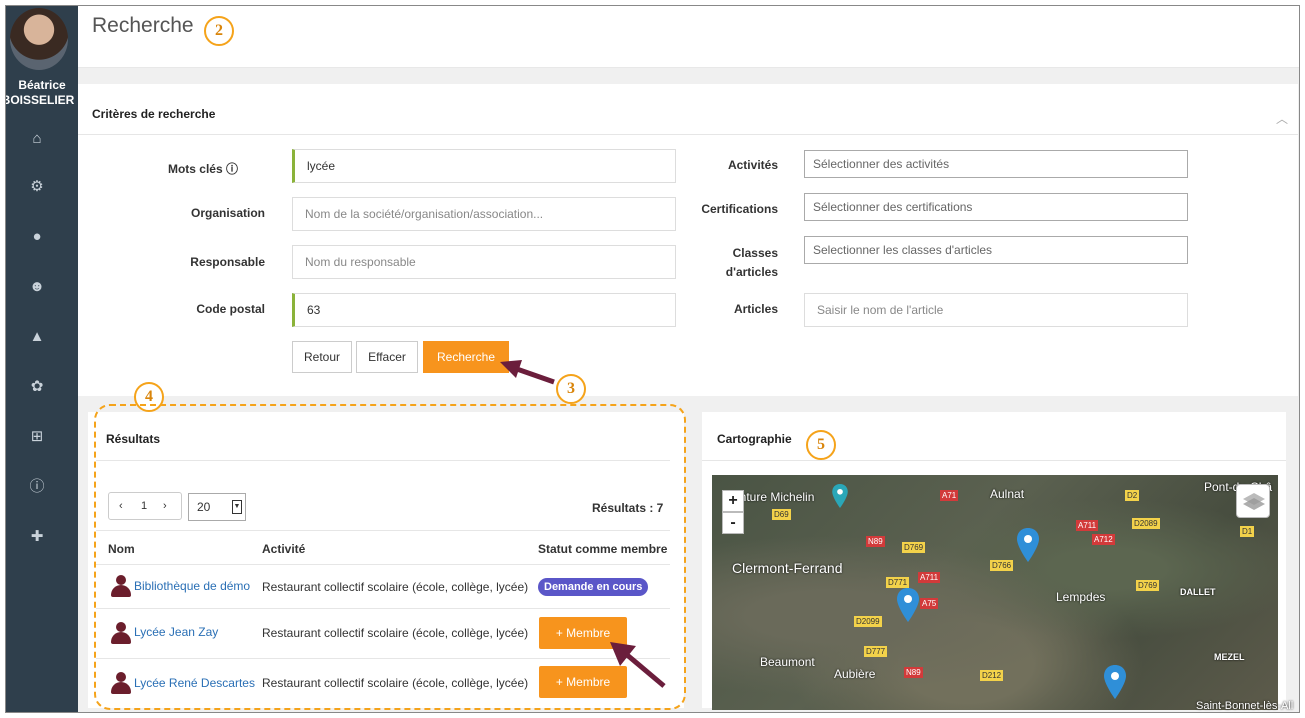 The image size is (1305, 718). What do you see at coordinates (37, 437) in the screenshot?
I see `cart-icon: ⊞` at bounding box center [37, 437].